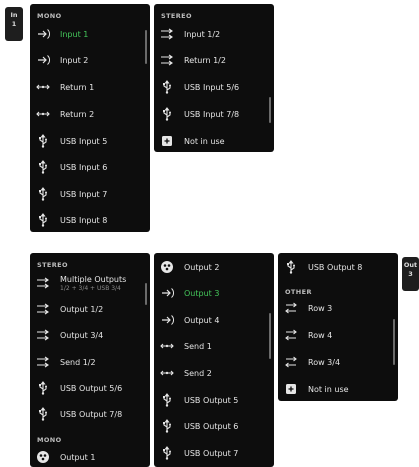 The width and height of the screenshot is (419, 467). Describe the element at coordinates (198, 373) in the screenshot. I see `item-label: Send 2` at that location.